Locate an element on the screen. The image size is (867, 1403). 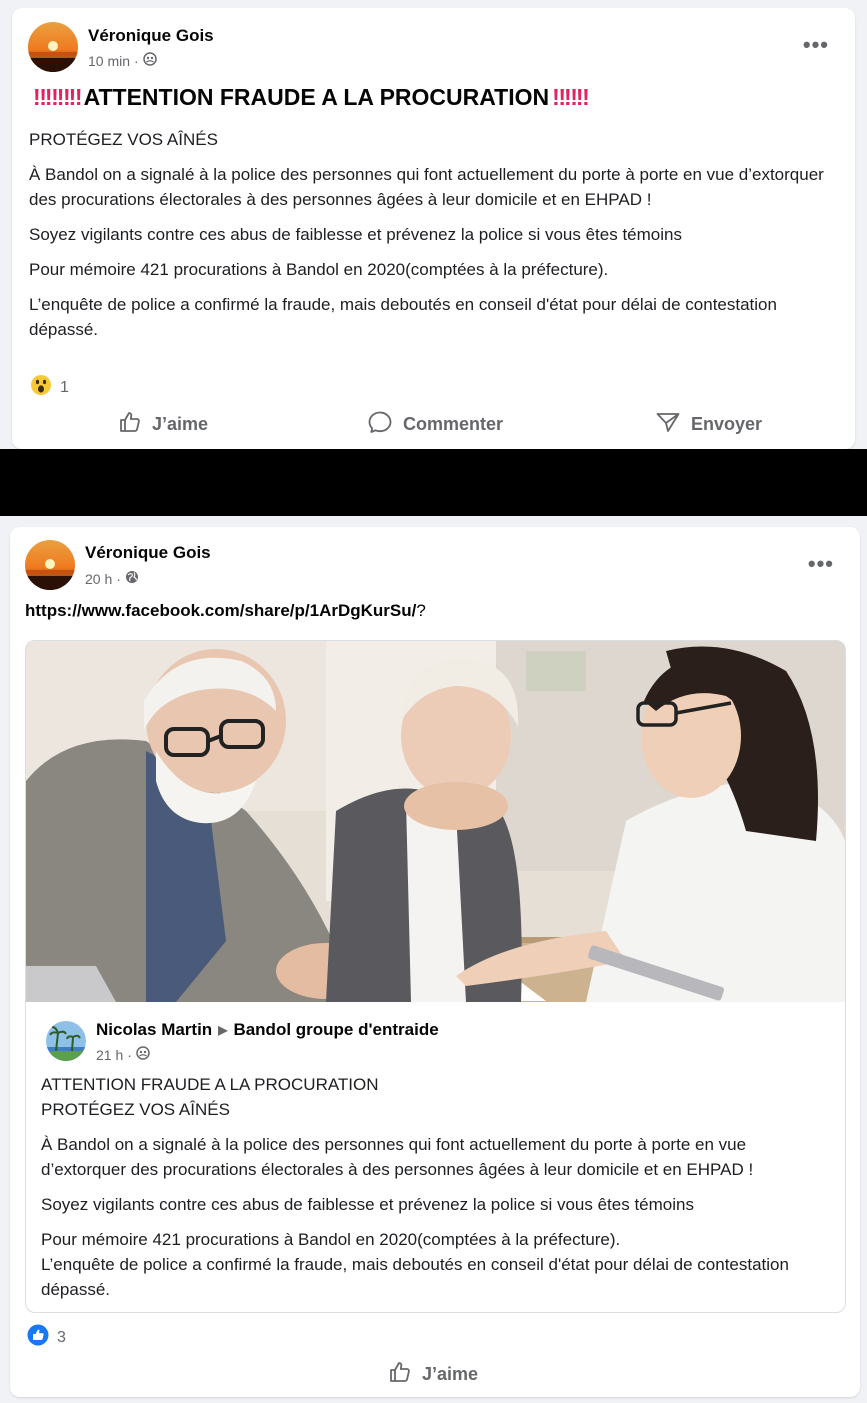
globe-icon is located at coordinates (132, 578).